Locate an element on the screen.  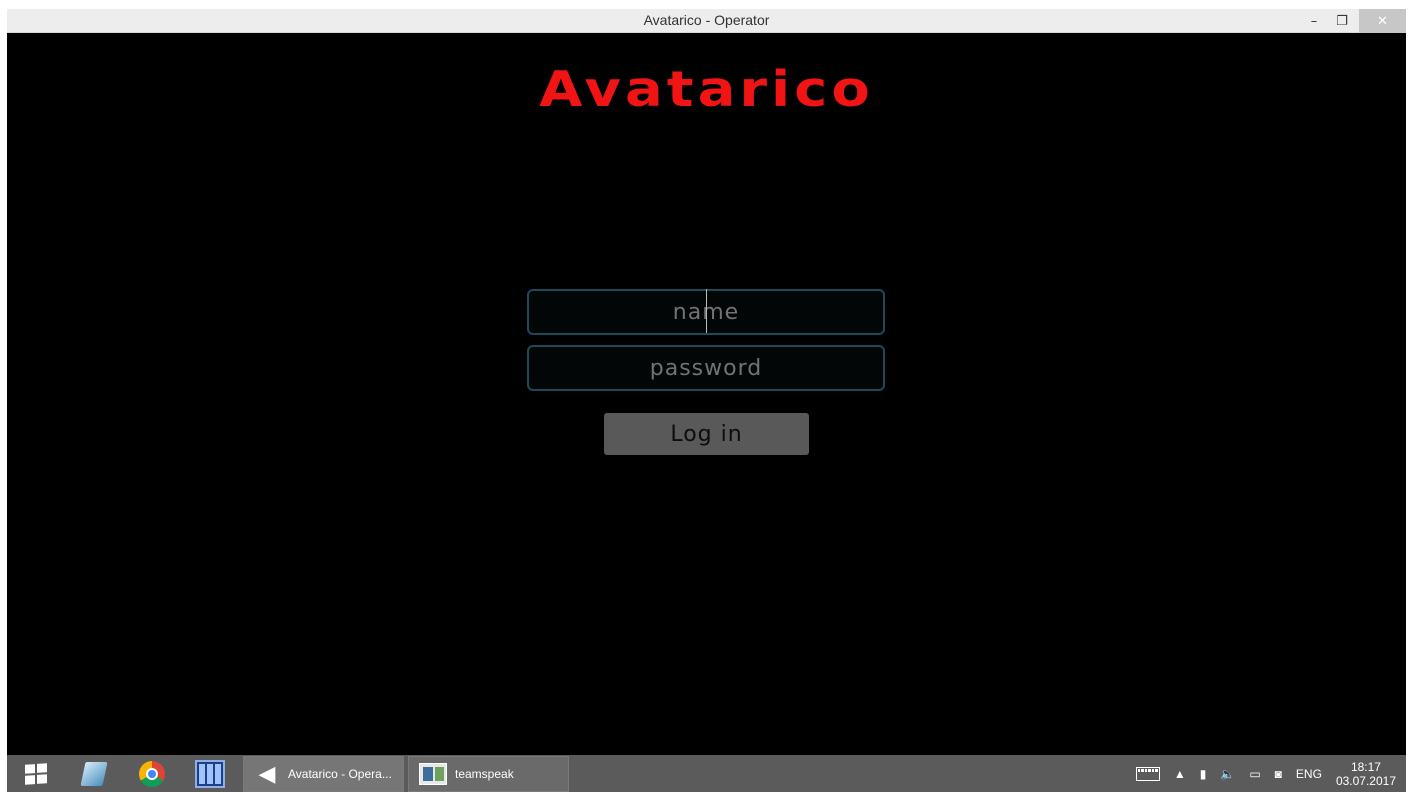
restore-button: ❐ is located at coordinates (1342, 21).